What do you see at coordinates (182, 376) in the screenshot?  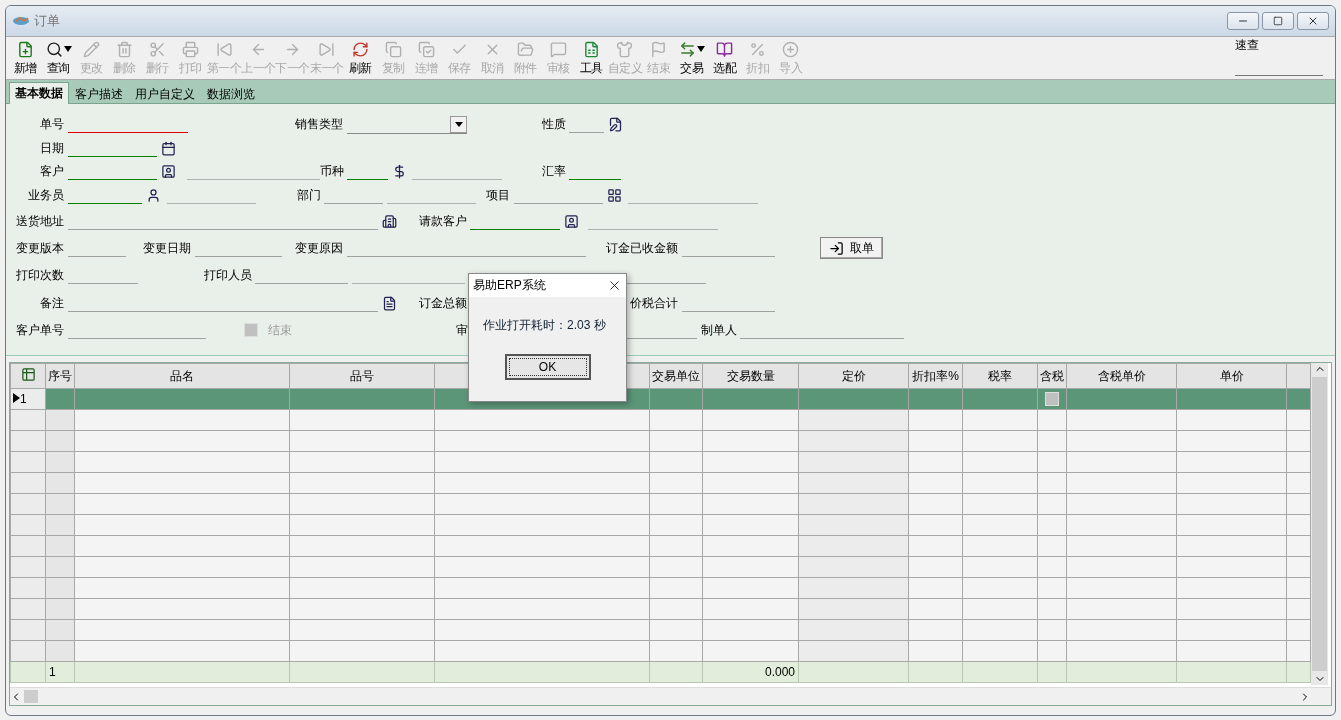 I see `column-header: 品名` at bounding box center [182, 376].